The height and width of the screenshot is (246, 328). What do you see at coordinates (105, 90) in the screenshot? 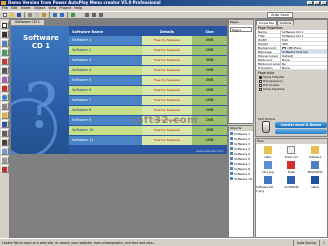
I see `software-name-cell: Software 6` at bounding box center [105, 90].